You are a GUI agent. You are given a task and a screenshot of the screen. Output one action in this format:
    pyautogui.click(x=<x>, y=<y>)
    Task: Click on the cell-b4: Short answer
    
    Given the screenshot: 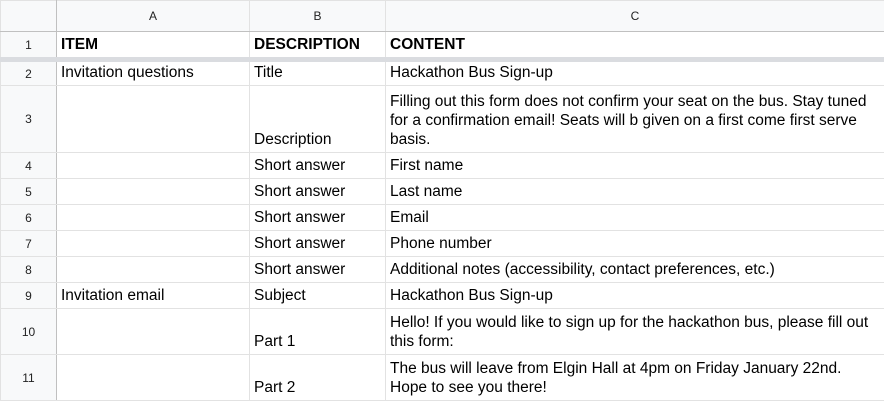 What is the action you would take?
    pyautogui.click(x=317, y=165)
    